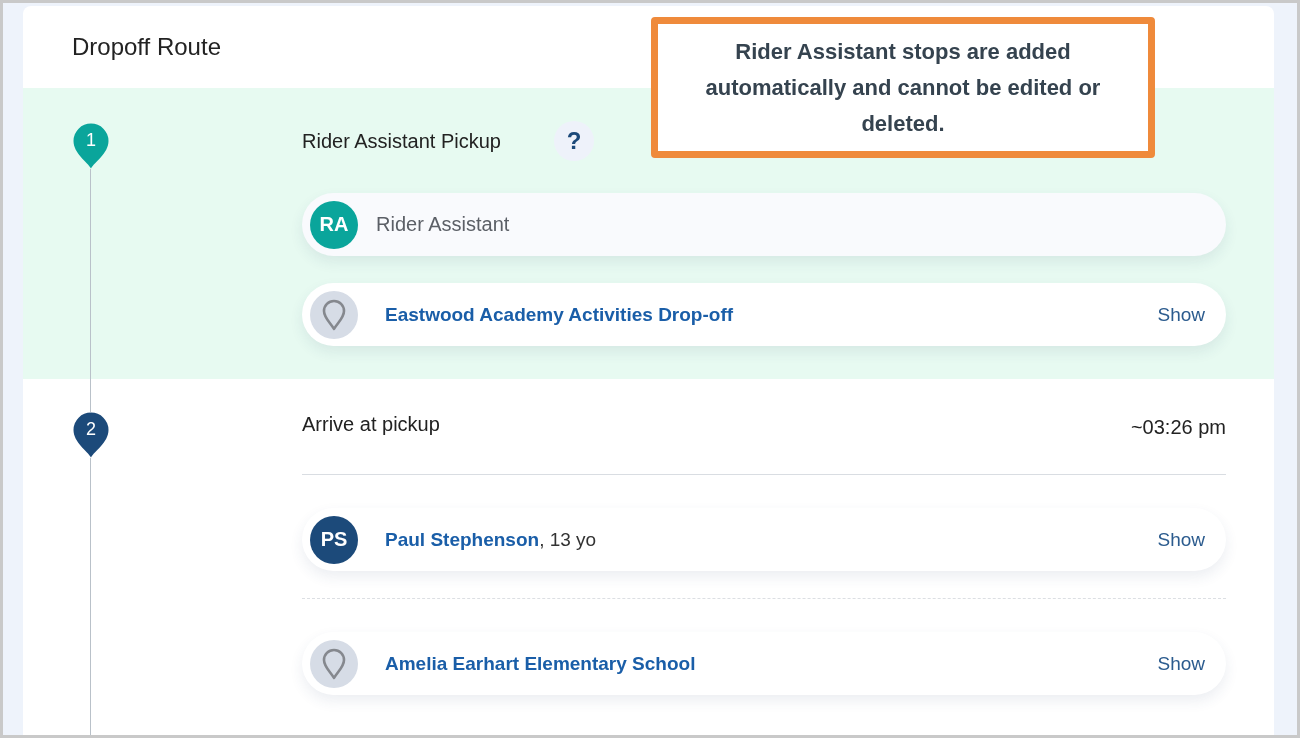  I want to click on person-name: Rider Assistant, so click(443, 224).